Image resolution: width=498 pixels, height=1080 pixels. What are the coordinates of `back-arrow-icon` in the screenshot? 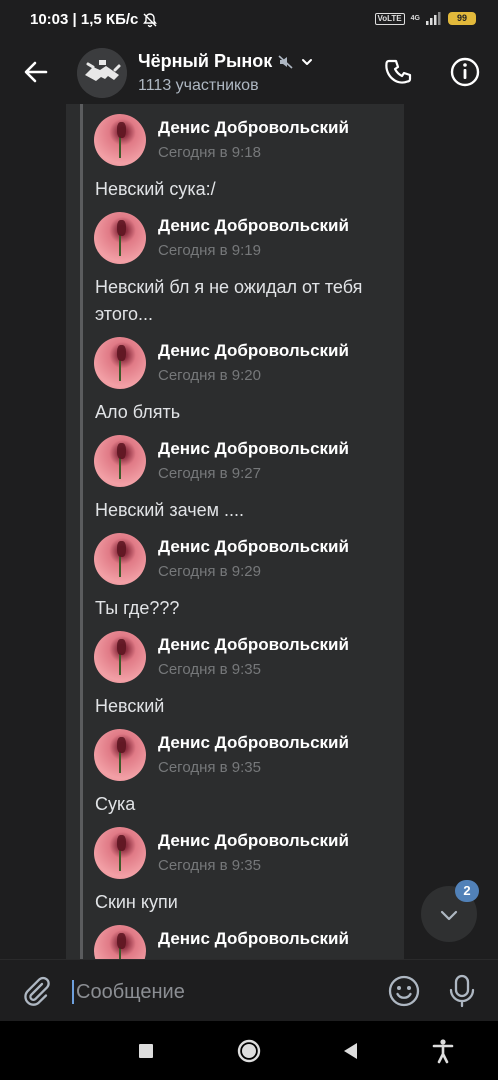 It's located at (36, 72).